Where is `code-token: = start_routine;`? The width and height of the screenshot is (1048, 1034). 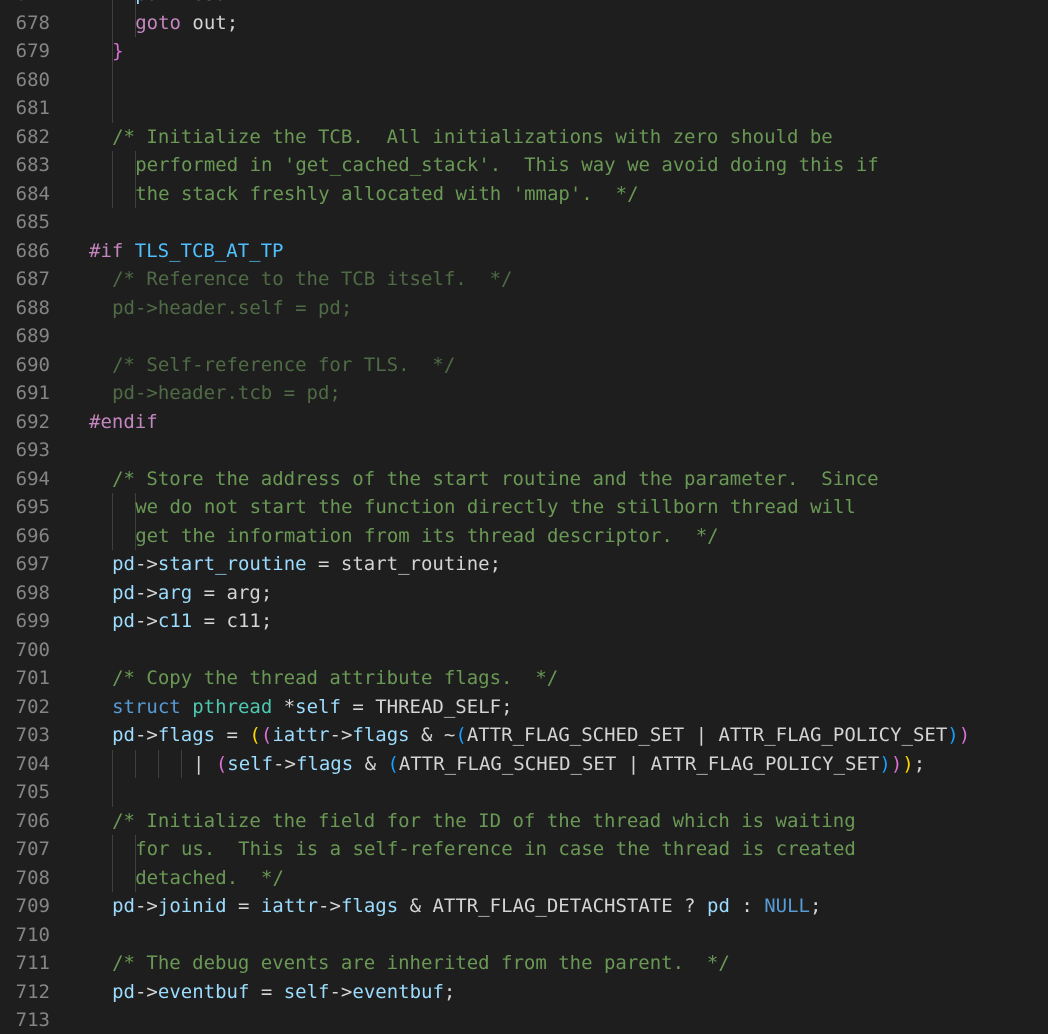
code-token: = start_routine; is located at coordinates (404, 564).